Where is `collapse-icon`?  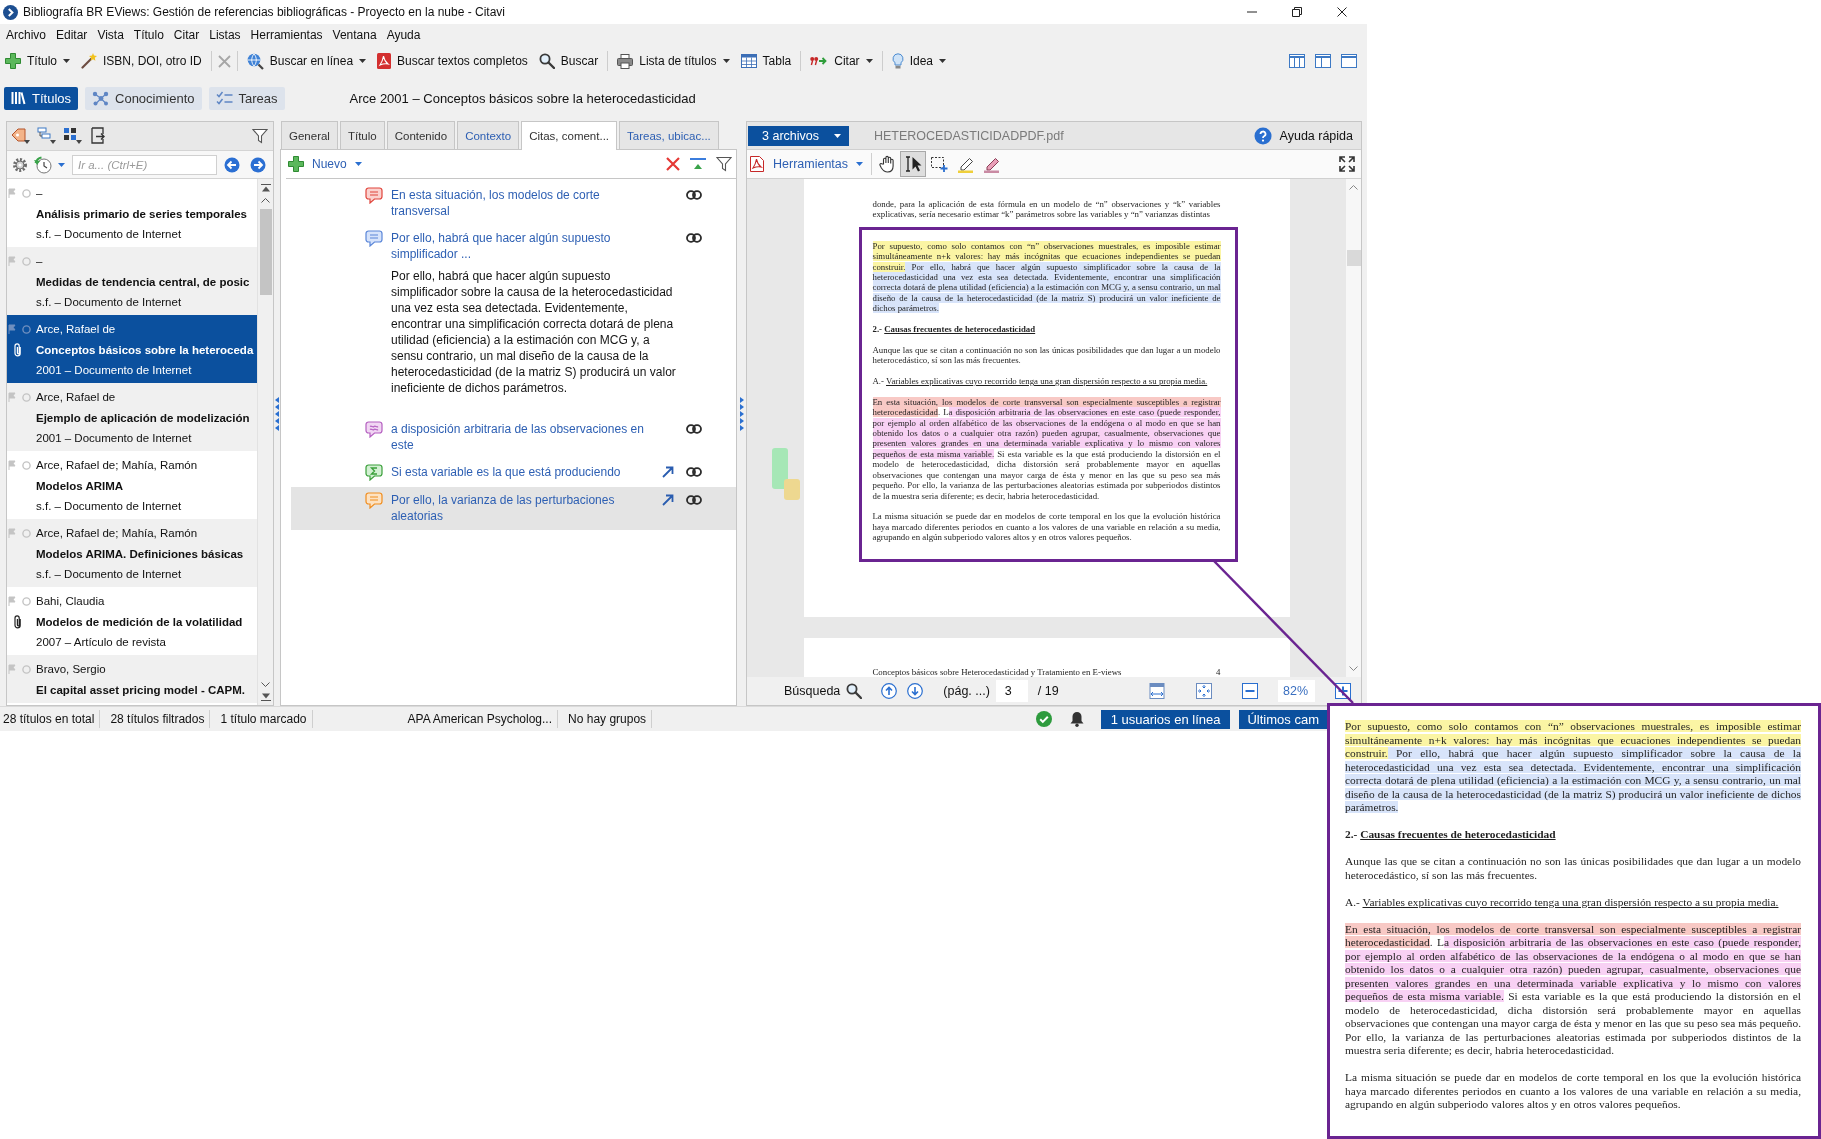 collapse-icon is located at coordinates (698, 164).